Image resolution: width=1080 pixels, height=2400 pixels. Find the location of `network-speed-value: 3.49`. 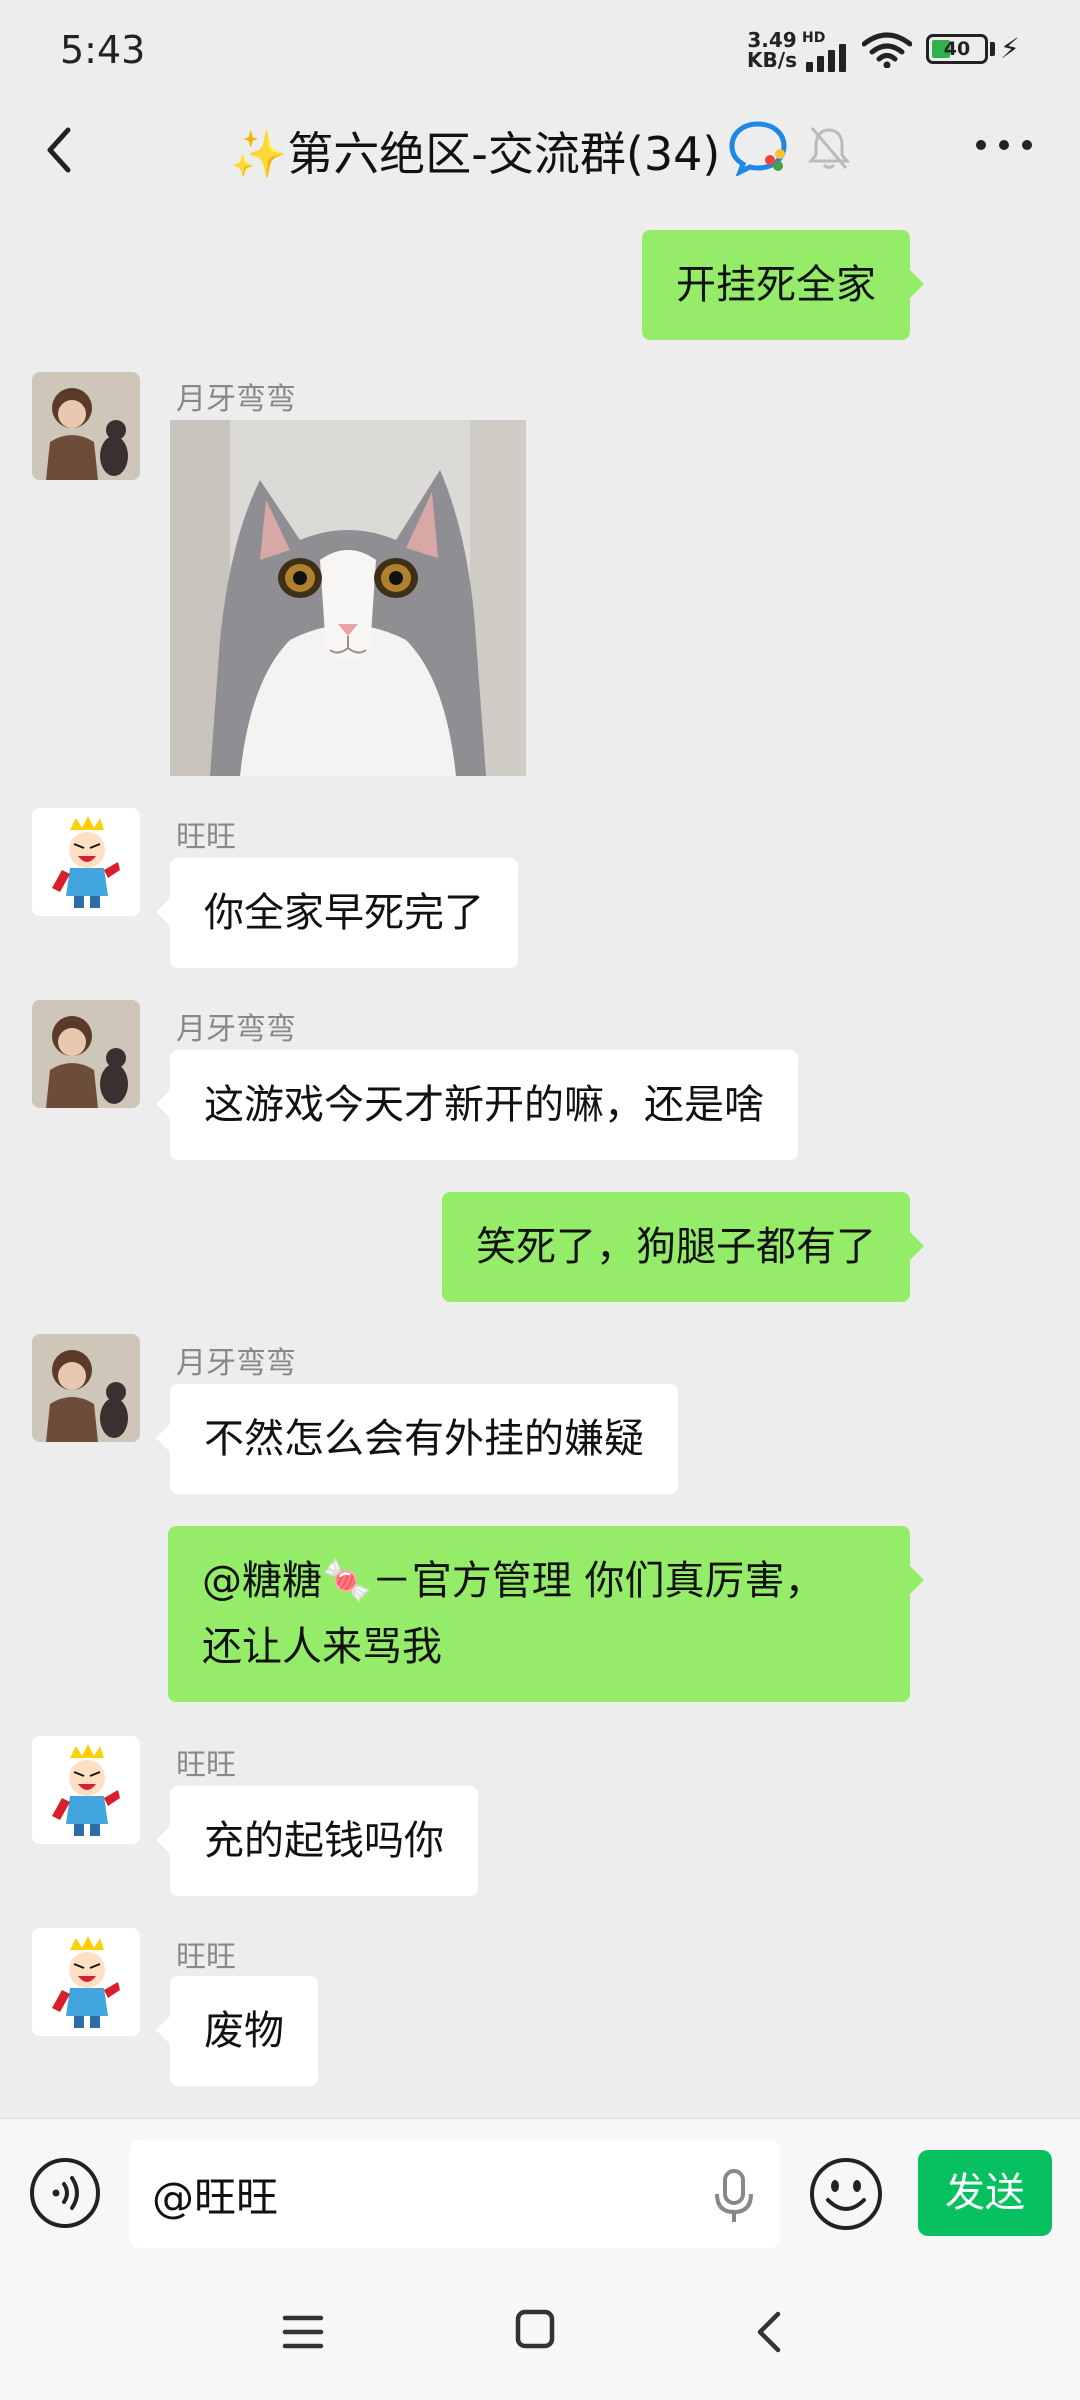

network-speed-value: 3.49 is located at coordinates (772, 40).